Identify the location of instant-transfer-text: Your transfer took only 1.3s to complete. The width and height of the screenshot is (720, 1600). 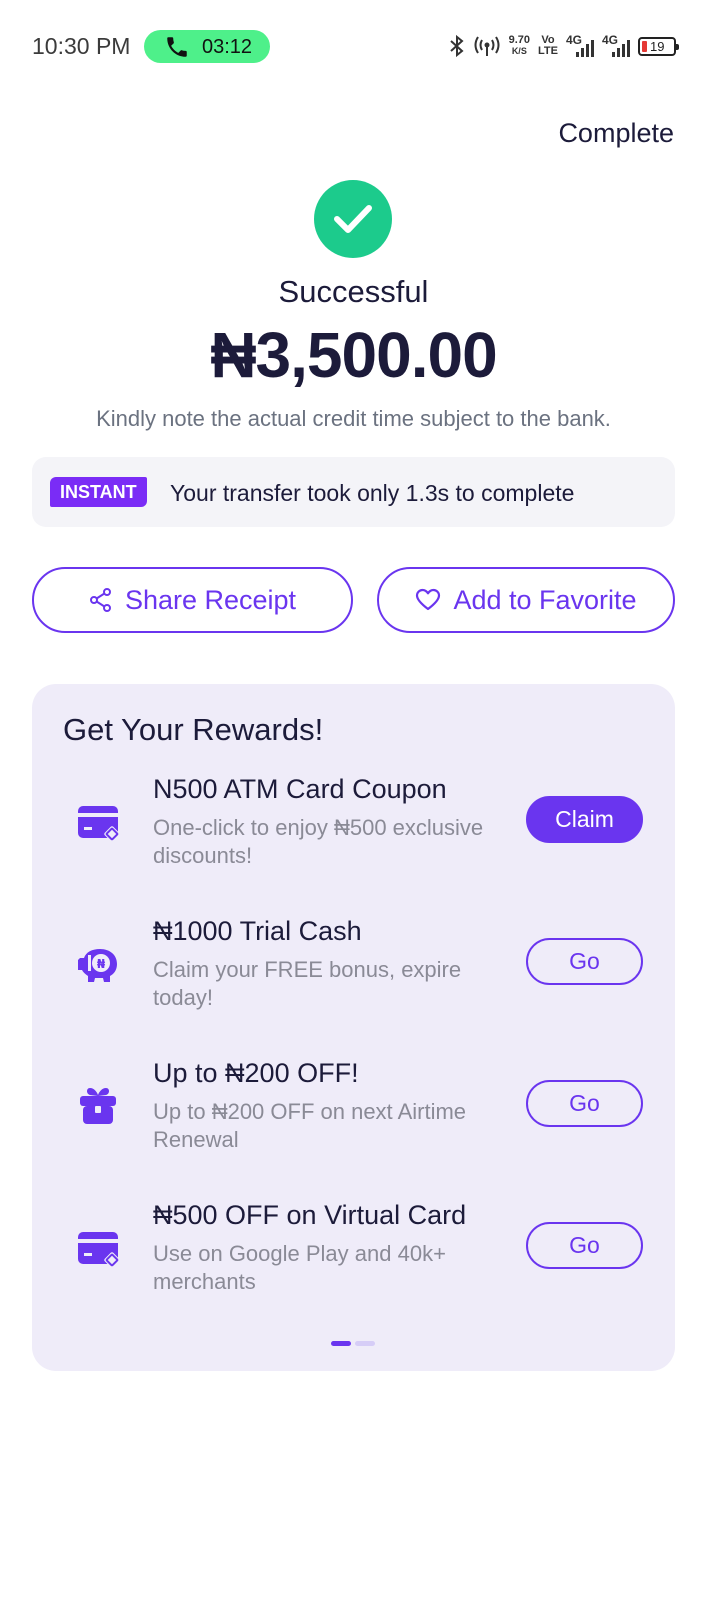
(372, 493).